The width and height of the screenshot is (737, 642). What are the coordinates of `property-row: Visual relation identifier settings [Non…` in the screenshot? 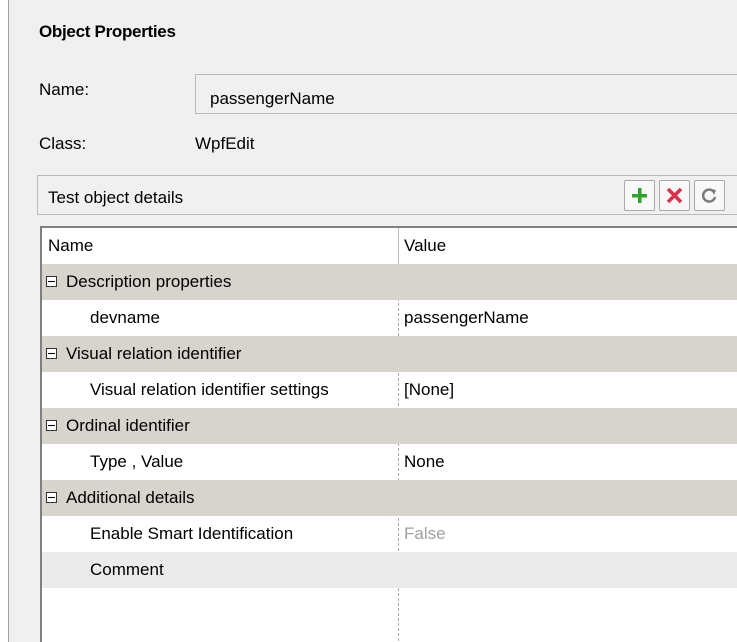 It's located at (389, 390).